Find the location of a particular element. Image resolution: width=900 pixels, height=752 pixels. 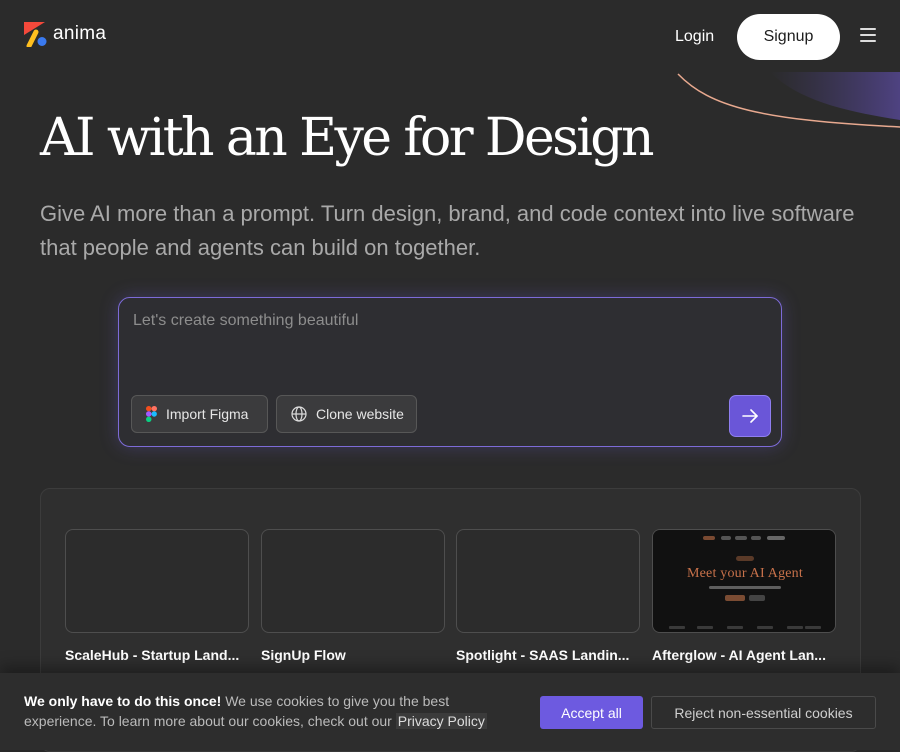

send-button is located at coordinates (750, 416).